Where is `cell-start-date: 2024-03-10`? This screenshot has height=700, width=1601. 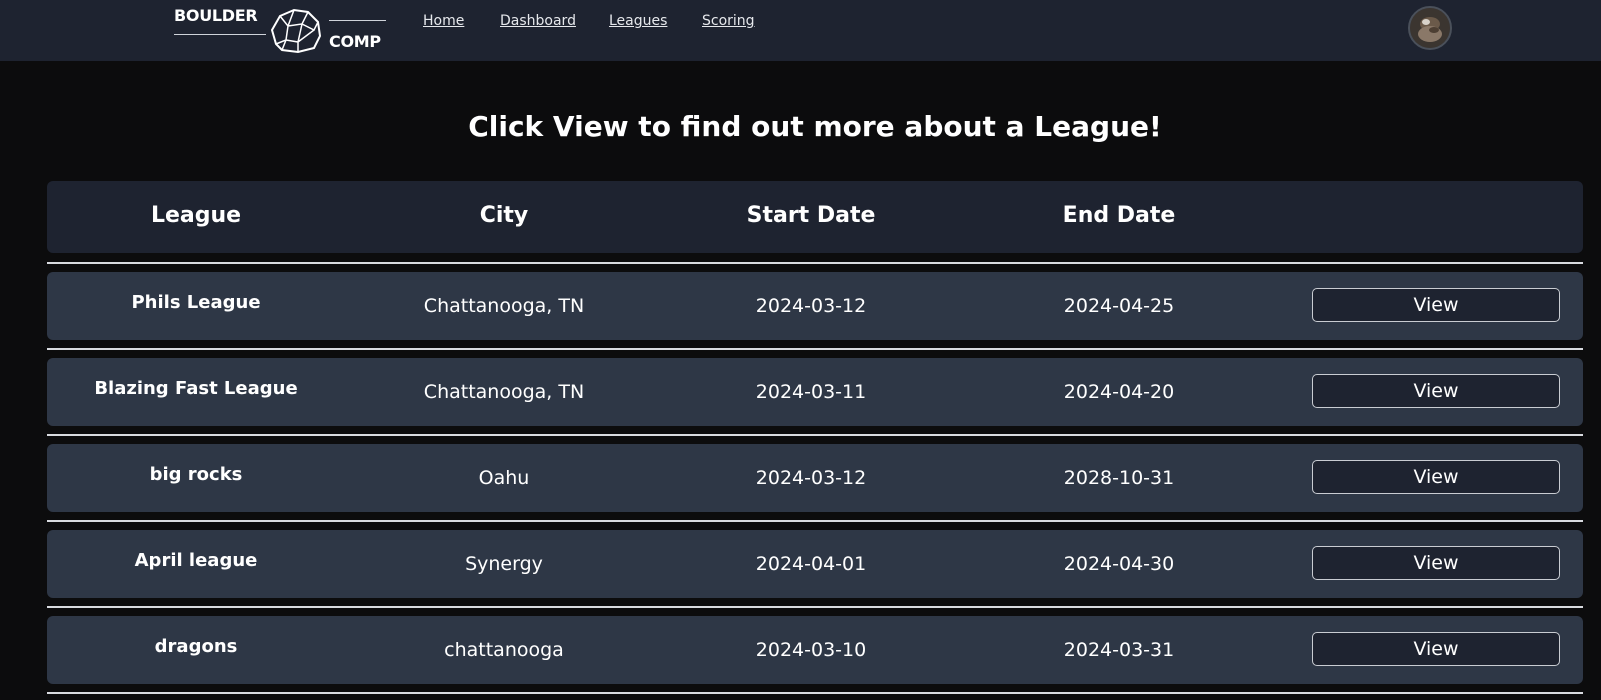 cell-start-date: 2024-03-10 is located at coordinates (811, 650).